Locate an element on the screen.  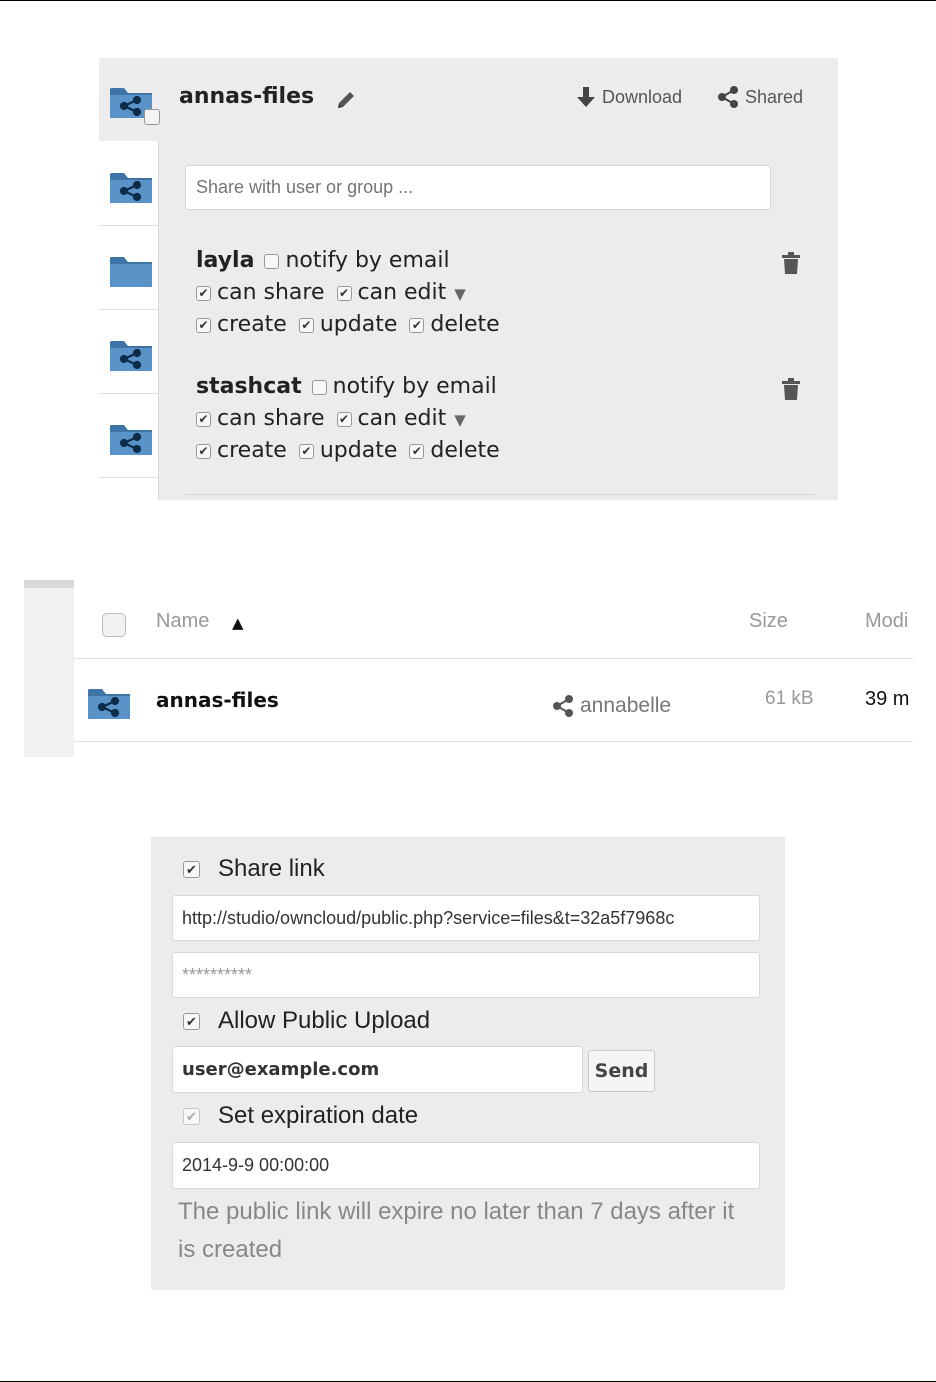
sidebar-header-bar is located at coordinates (49, 584).